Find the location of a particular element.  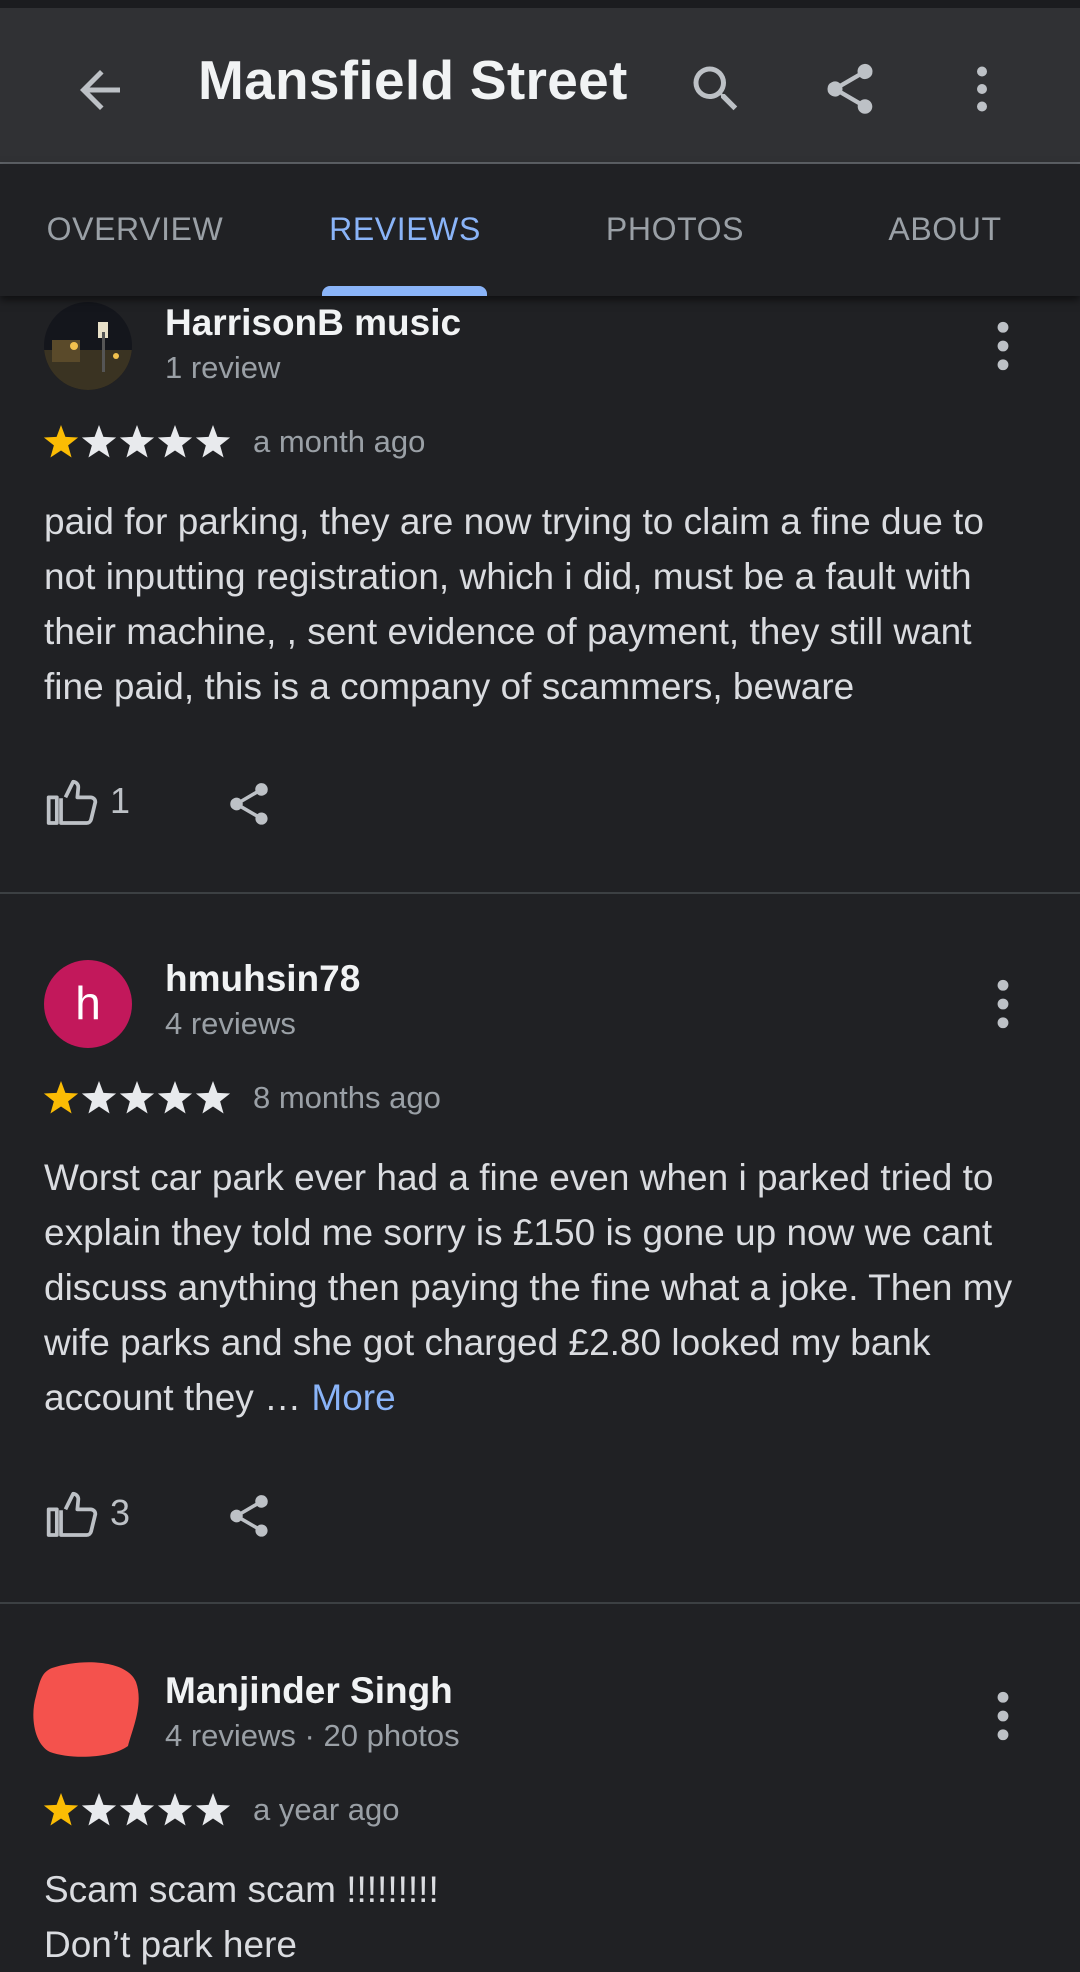

share-icon is located at coordinates (850, 89).